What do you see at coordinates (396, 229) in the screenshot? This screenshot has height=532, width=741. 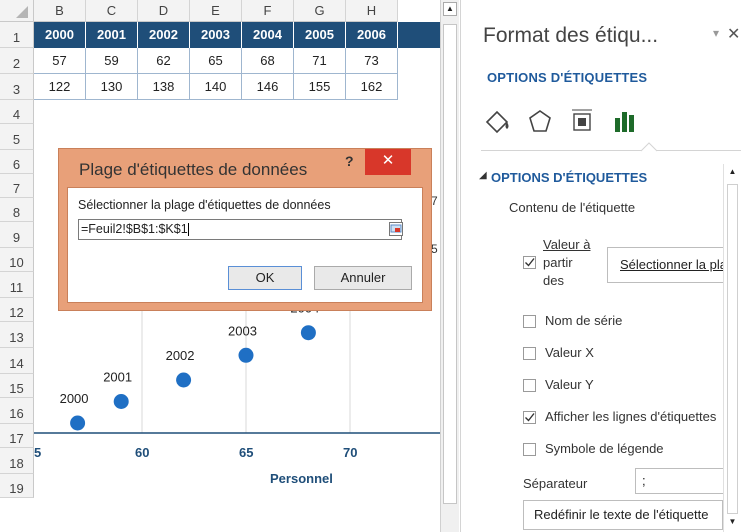 I see `collapse-dialog-icon` at bounding box center [396, 229].